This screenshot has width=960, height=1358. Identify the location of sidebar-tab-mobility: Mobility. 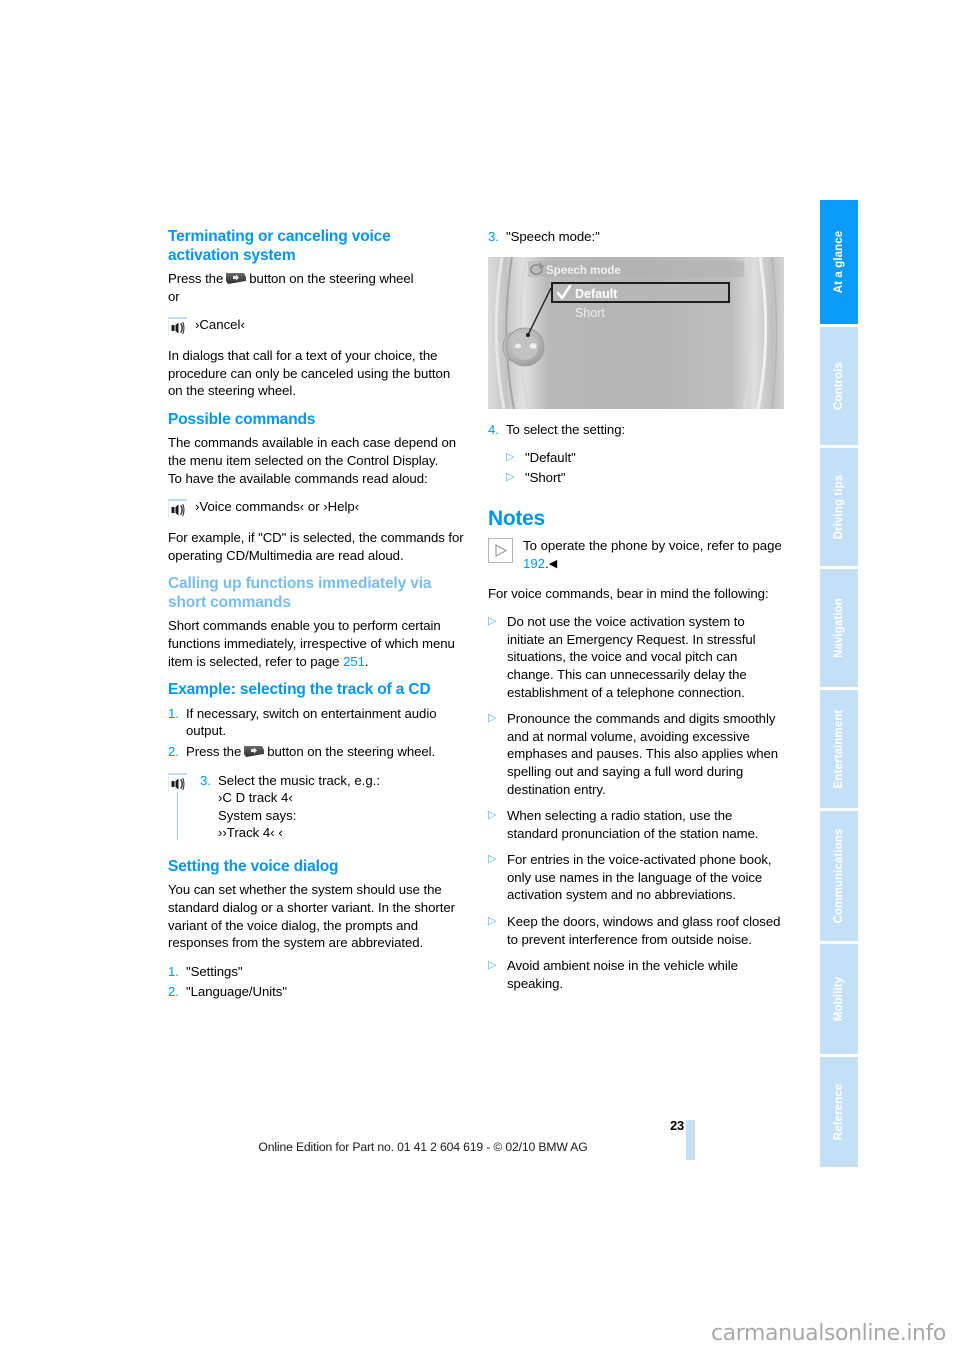
(839, 999).